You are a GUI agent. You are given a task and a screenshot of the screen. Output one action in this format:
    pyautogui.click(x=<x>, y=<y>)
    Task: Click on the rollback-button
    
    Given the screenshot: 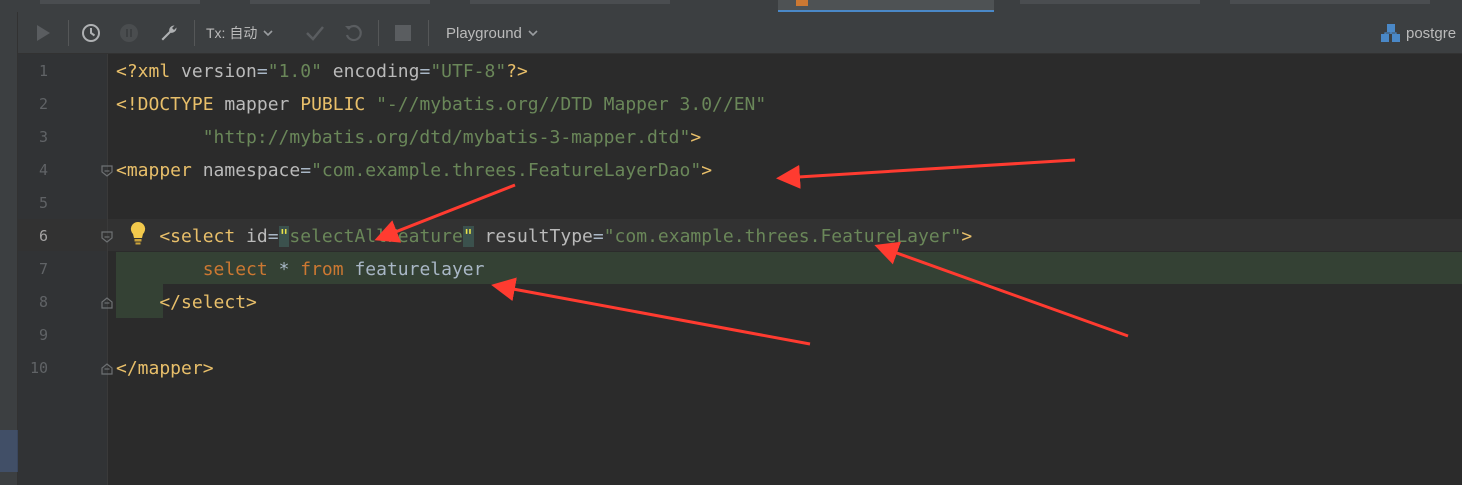 What is the action you would take?
    pyautogui.click(x=353, y=33)
    